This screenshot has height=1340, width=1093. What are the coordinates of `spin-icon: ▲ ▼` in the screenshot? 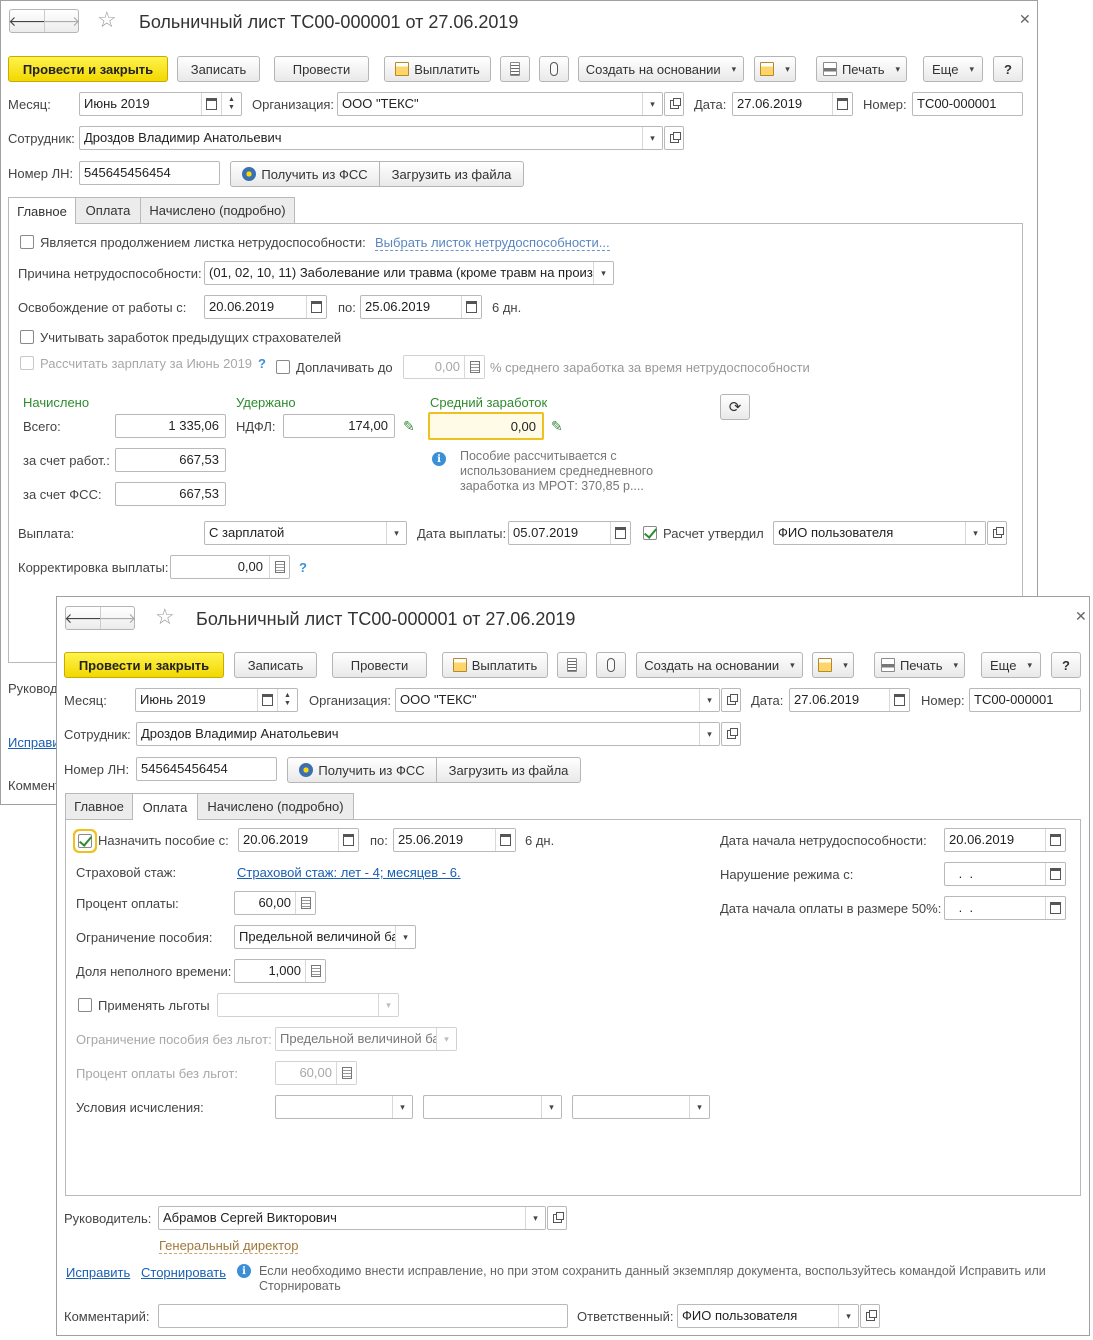 It's located at (287, 700).